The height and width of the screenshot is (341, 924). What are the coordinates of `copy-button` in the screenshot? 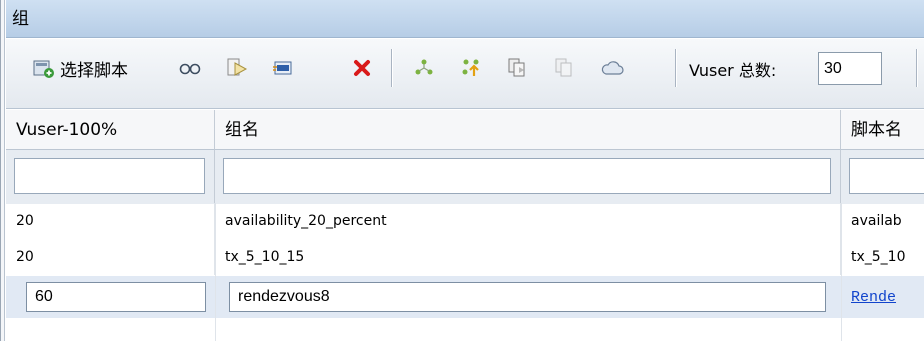 It's located at (517, 68).